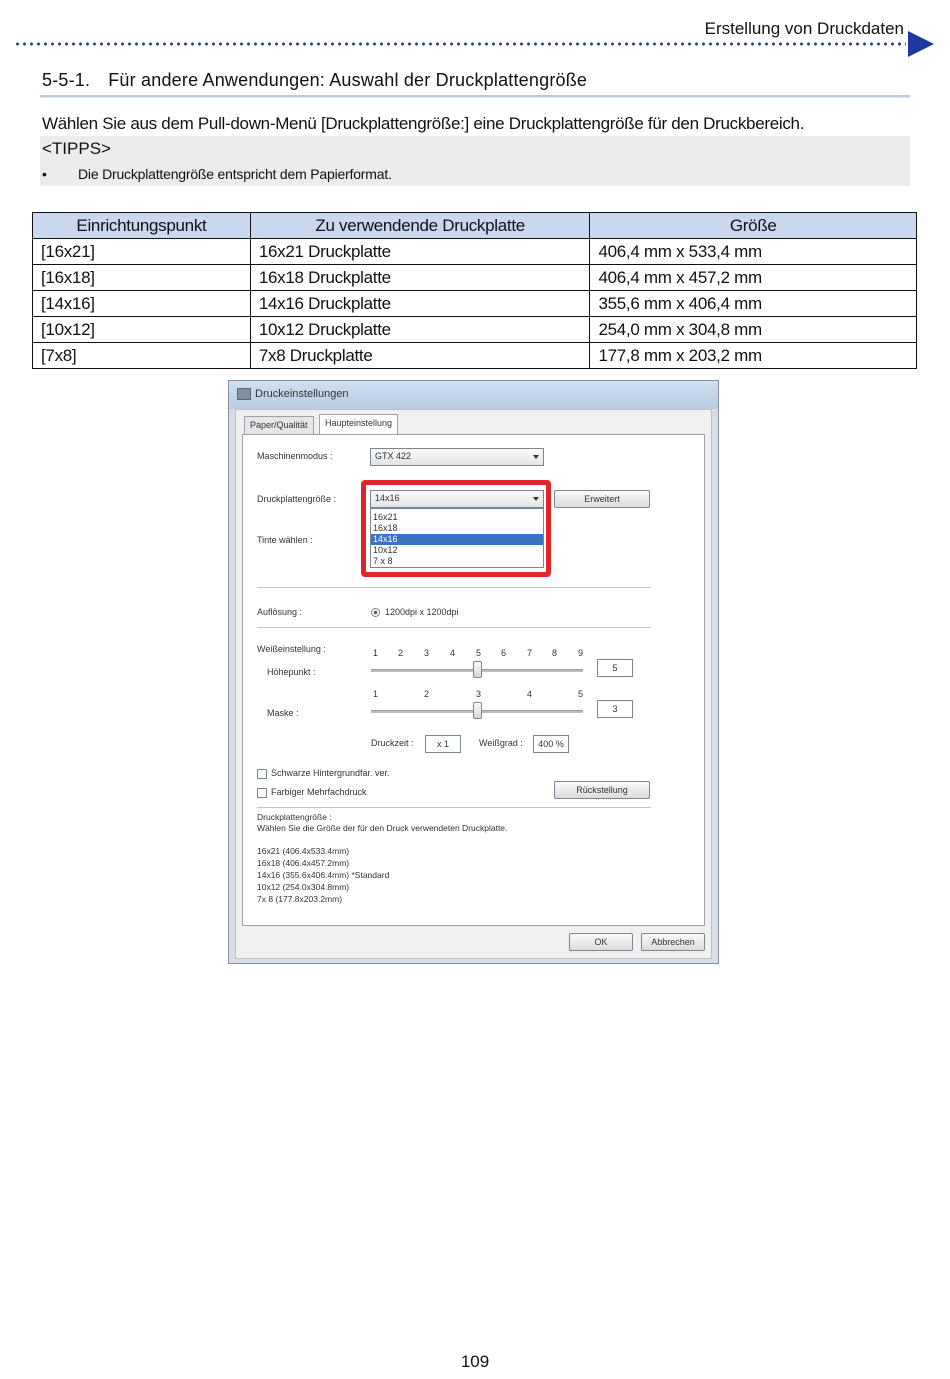 The image size is (950, 1379). I want to click on black-background-checkbox, so click(262, 774).